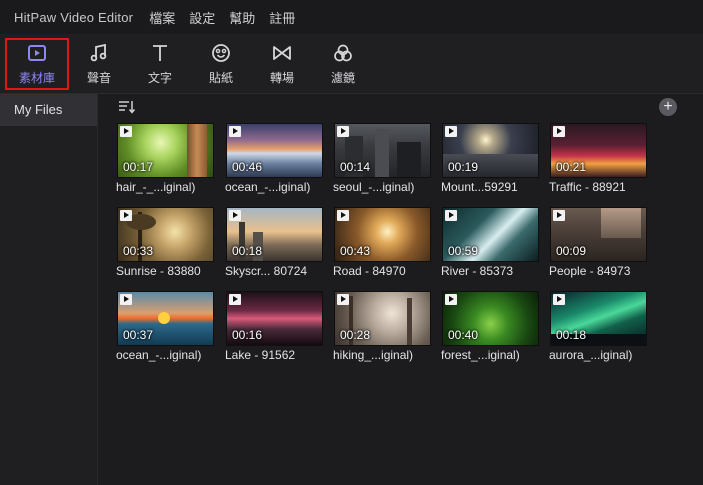 The height and width of the screenshot is (485, 703). I want to click on sidebar-item-my-files: My Files, so click(48, 110).